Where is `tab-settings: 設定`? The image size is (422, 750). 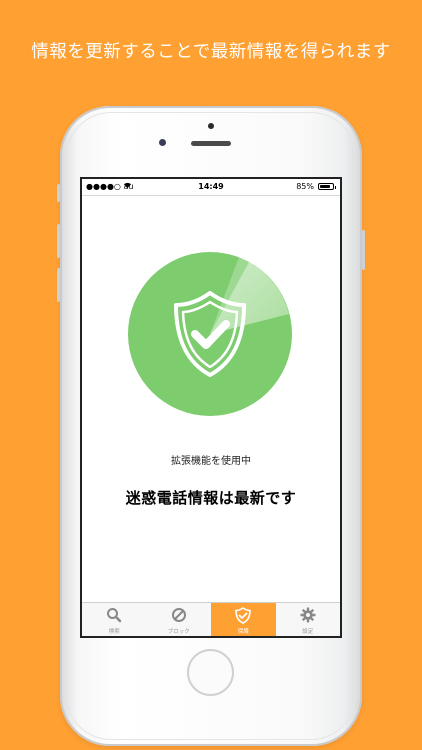
tab-settings: 設定 is located at coordinates (308, 619).